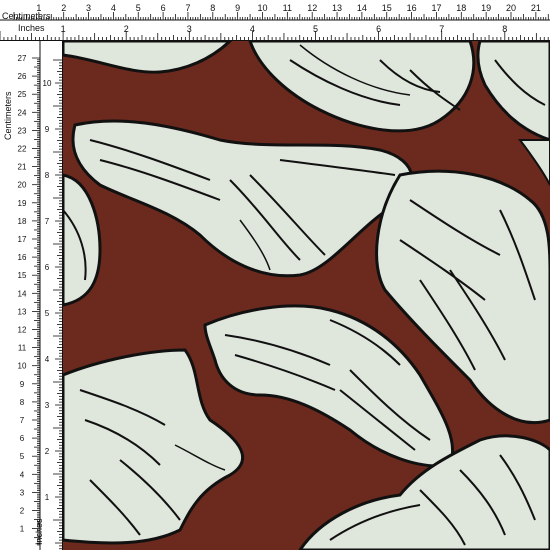 This screenshot has width=550, height=550. I want to click on top-cm-tick-label: 10, so click(262, 8).